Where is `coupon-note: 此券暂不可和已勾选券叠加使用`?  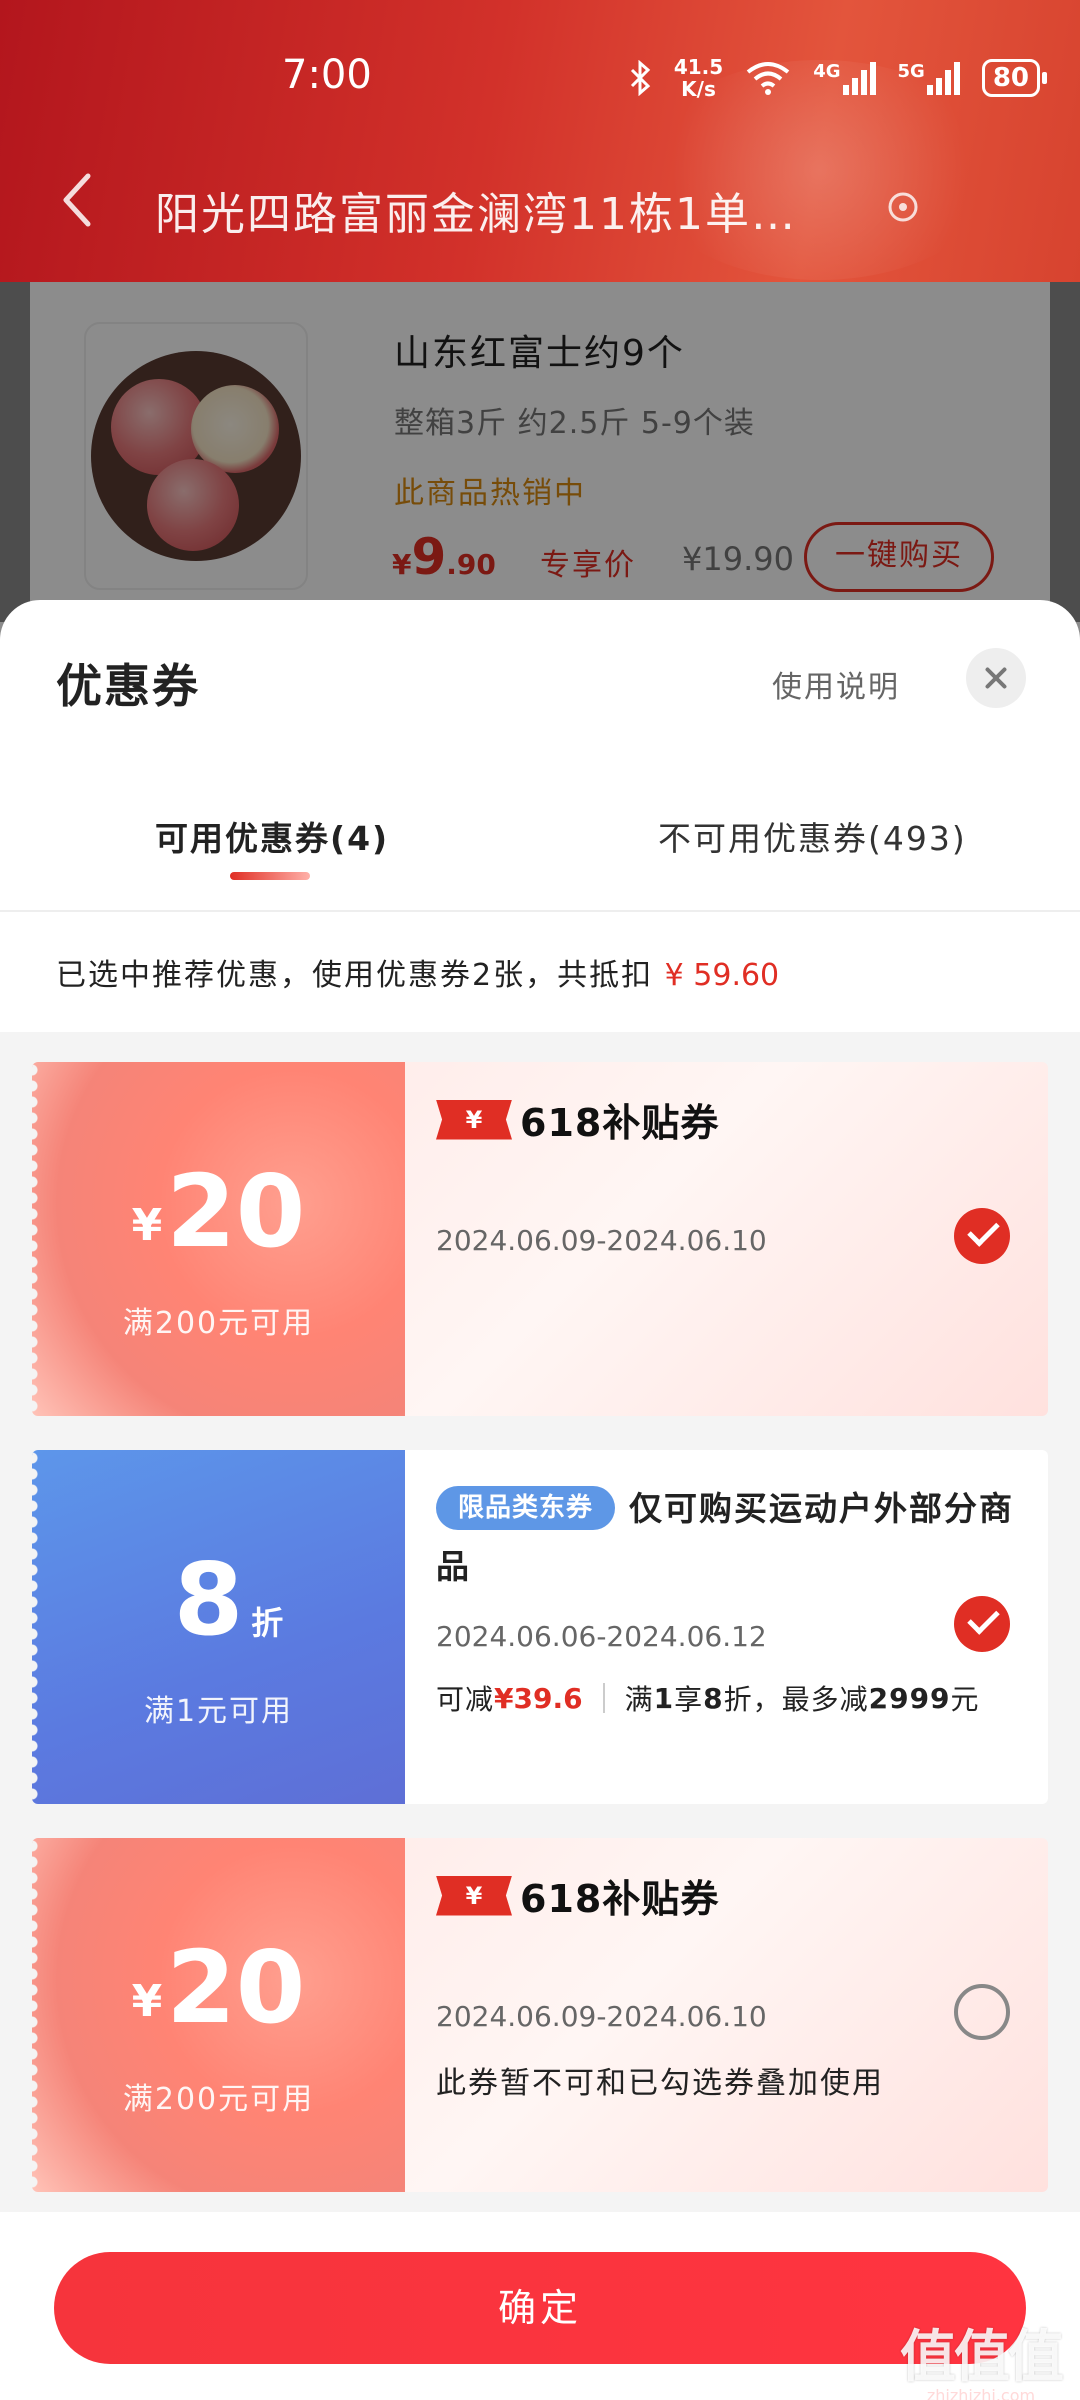
coupon-note: 此券暂不可和已勾选券叠加使用 is located at coordinates (660, 2083).